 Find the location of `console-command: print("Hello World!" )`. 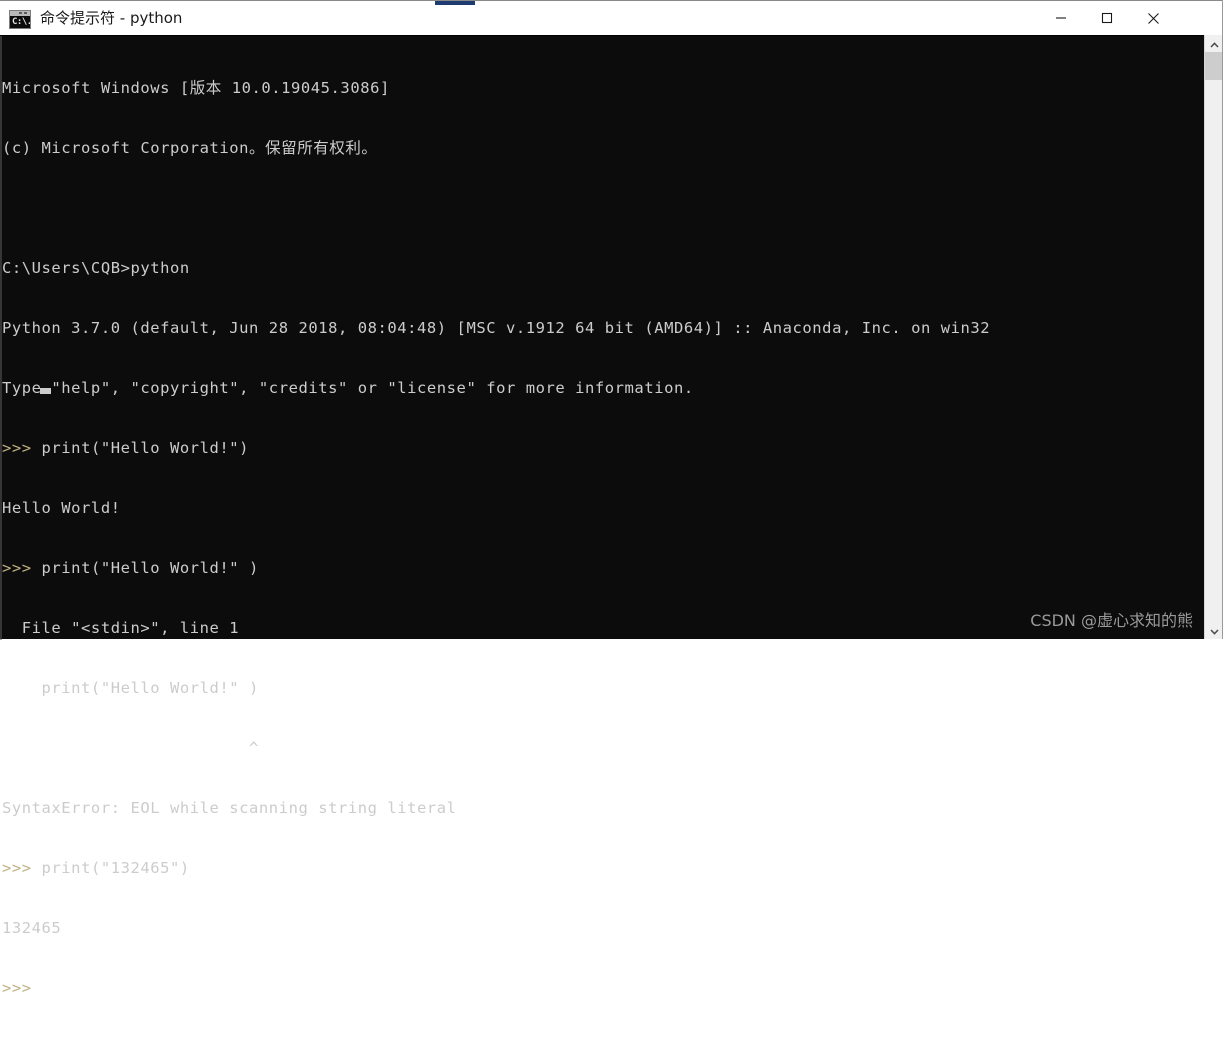

console-command: print("Hello World!" ) is located at coordinates (145, 568).